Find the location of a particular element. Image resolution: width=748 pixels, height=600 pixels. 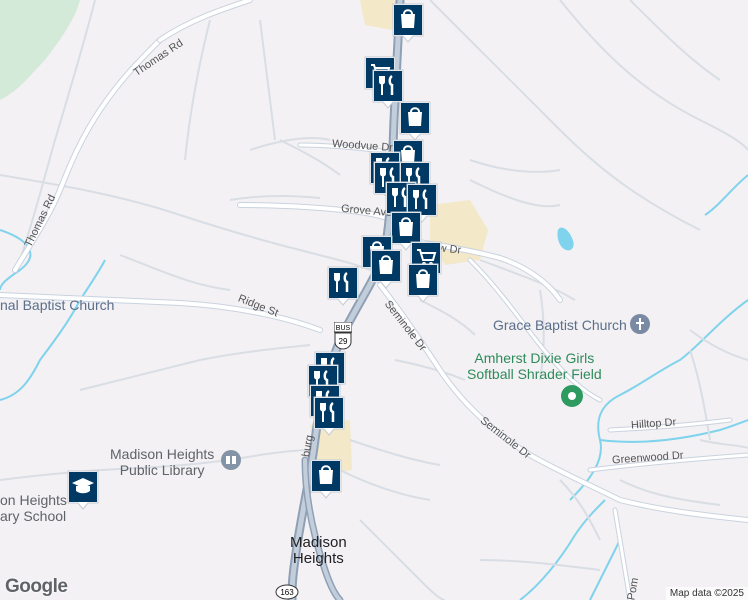

shield-bus-text: BUS is located at coordinates (343, 328).